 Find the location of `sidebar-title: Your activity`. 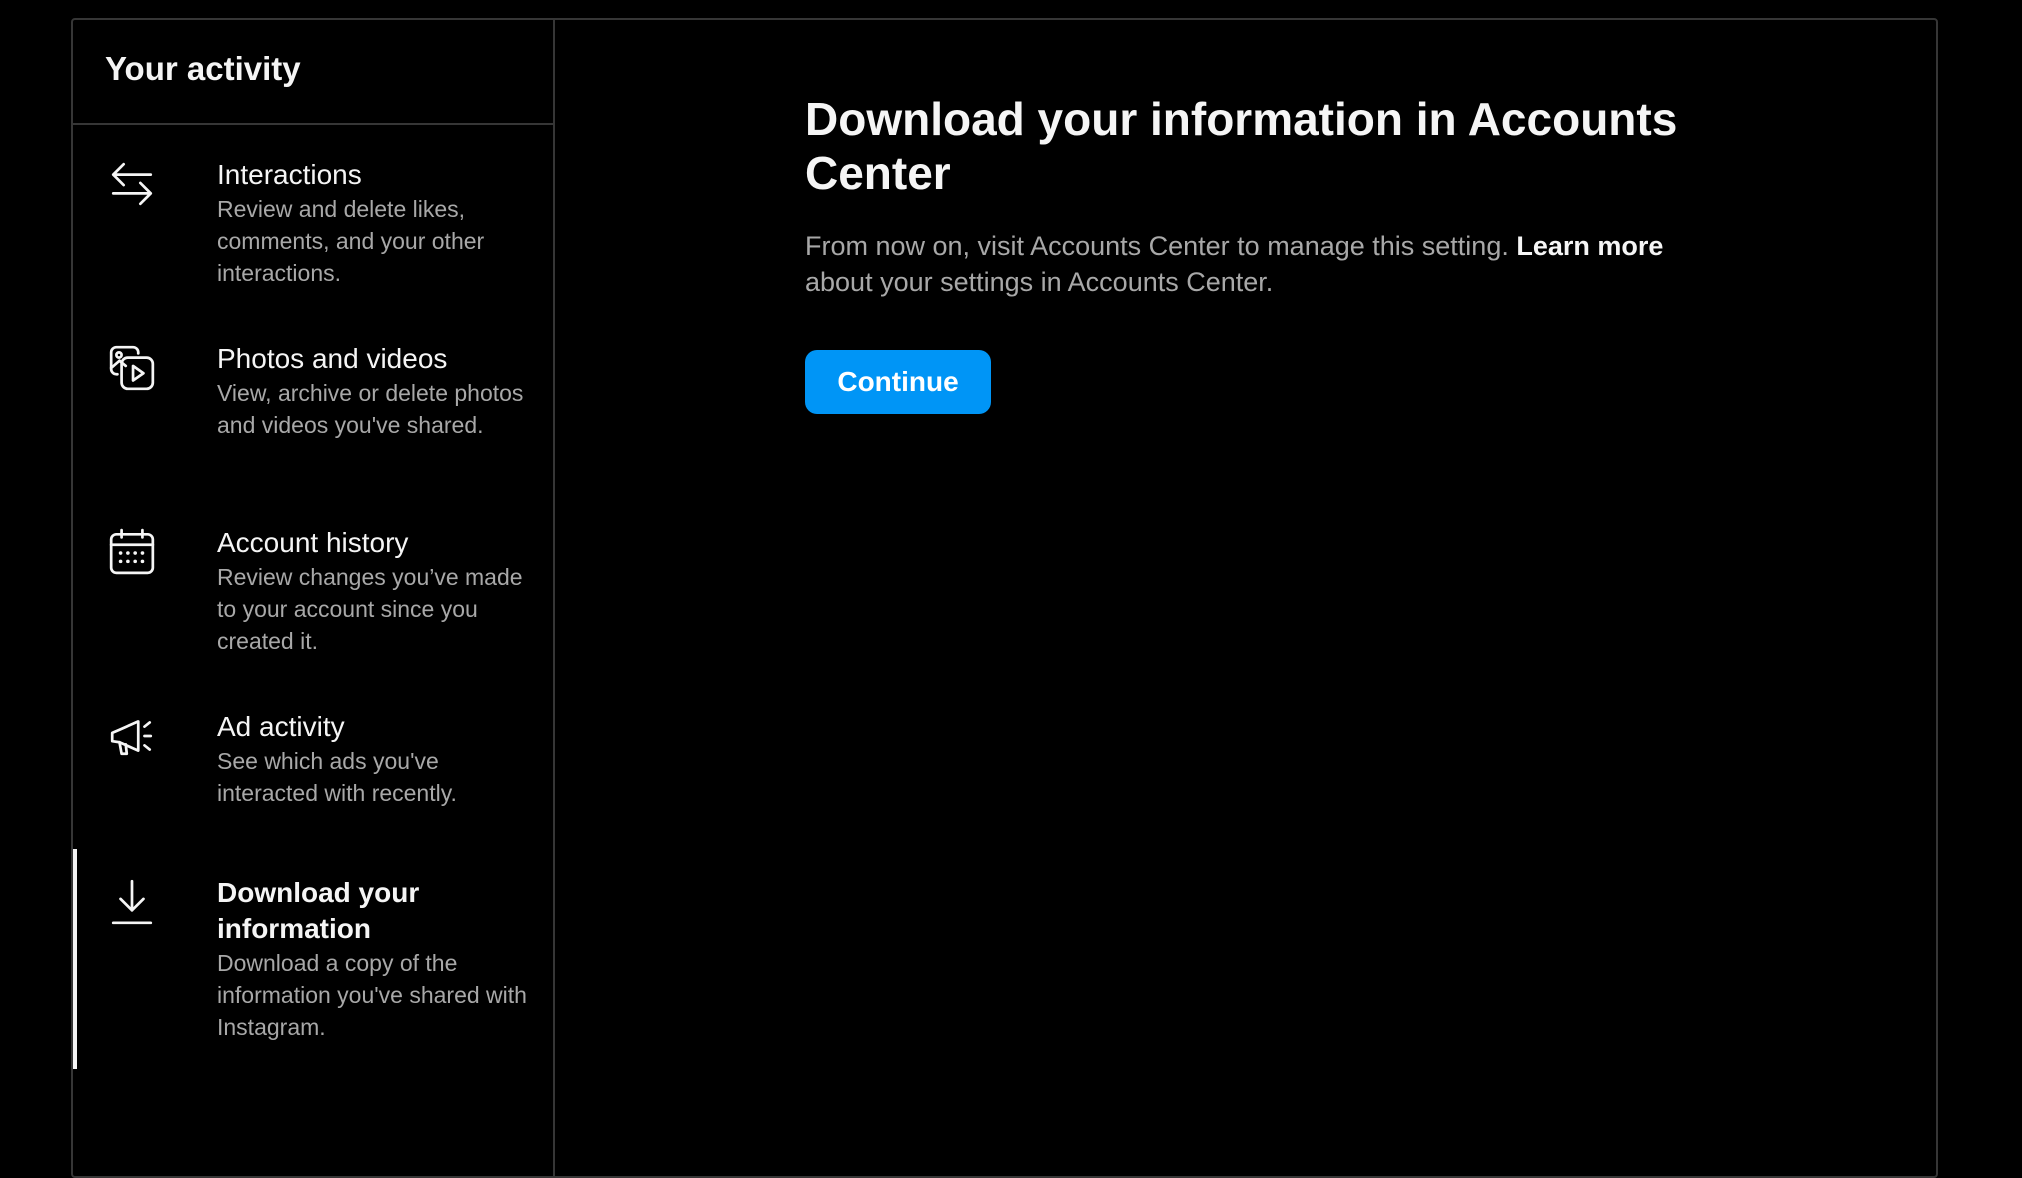

sidebar-title: Your activity is located at coordinates (203, 68).